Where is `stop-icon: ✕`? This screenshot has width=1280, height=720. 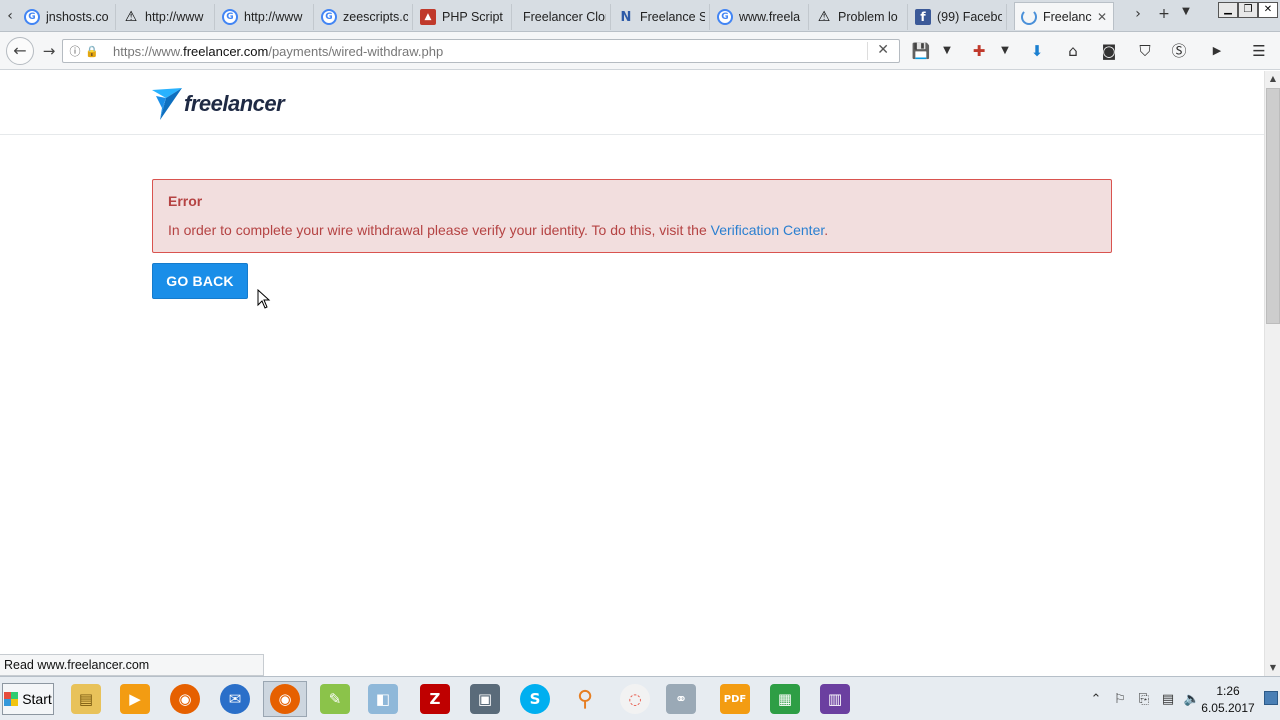
stop-icon: ✕ is located at coordinates (883, 50).